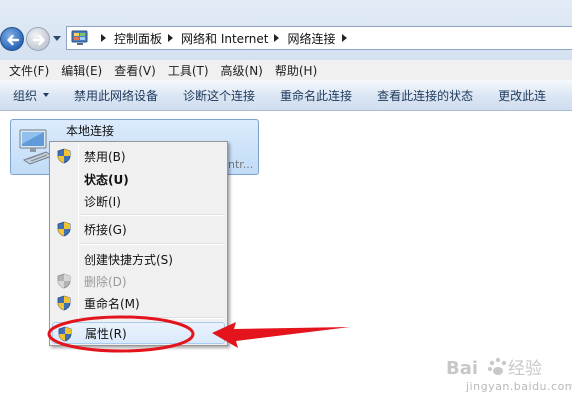 The height and width of the screenshot is (409, 572). Describe the element at coordinates (106, 333) in the screenshot. I see `menu-item-label: 属性(R)` at that location.